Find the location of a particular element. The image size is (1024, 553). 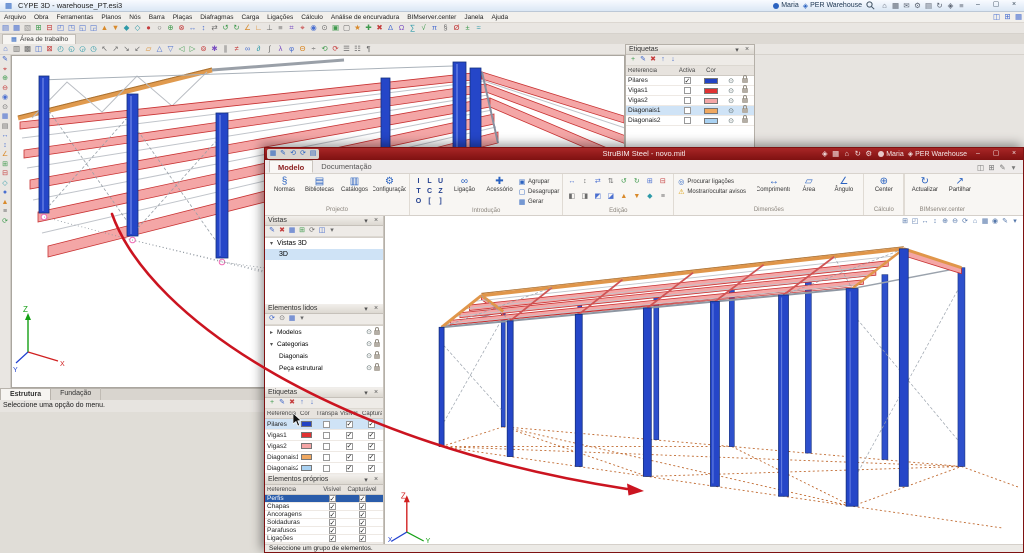

toolbar-icon: ▤ is located at coordinates (5, 127).